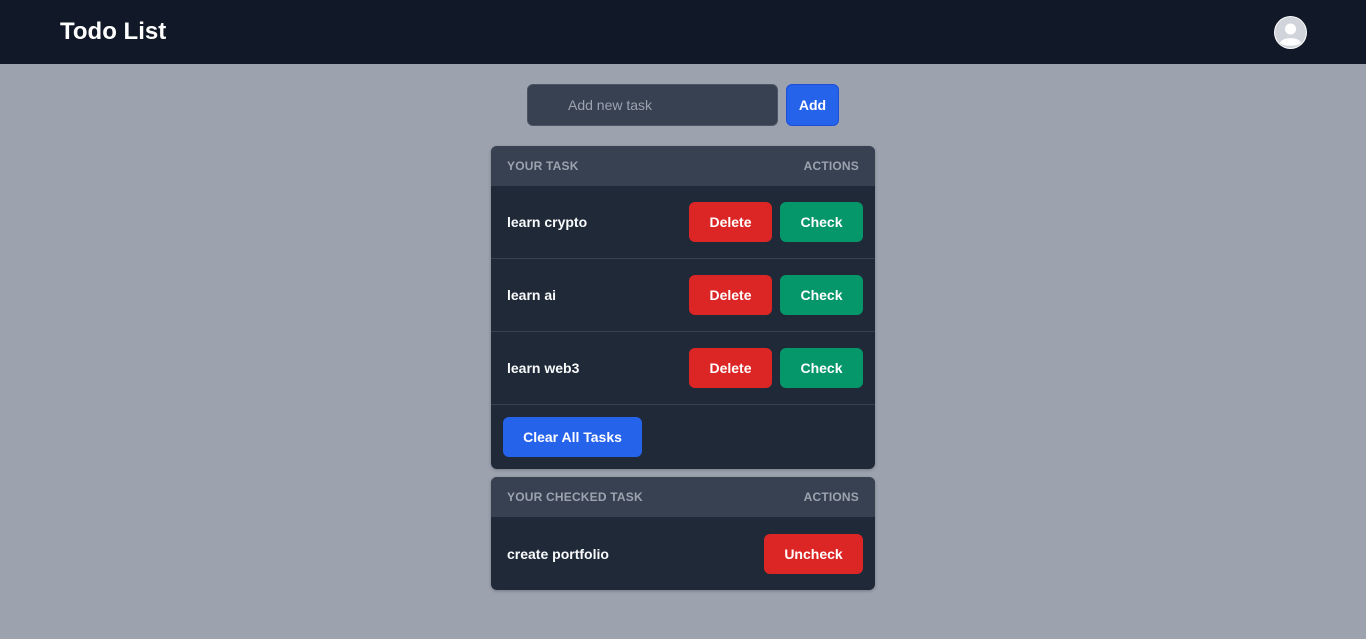  I want to click on task-row: learn web3 Delete Check, so click(683, 368).